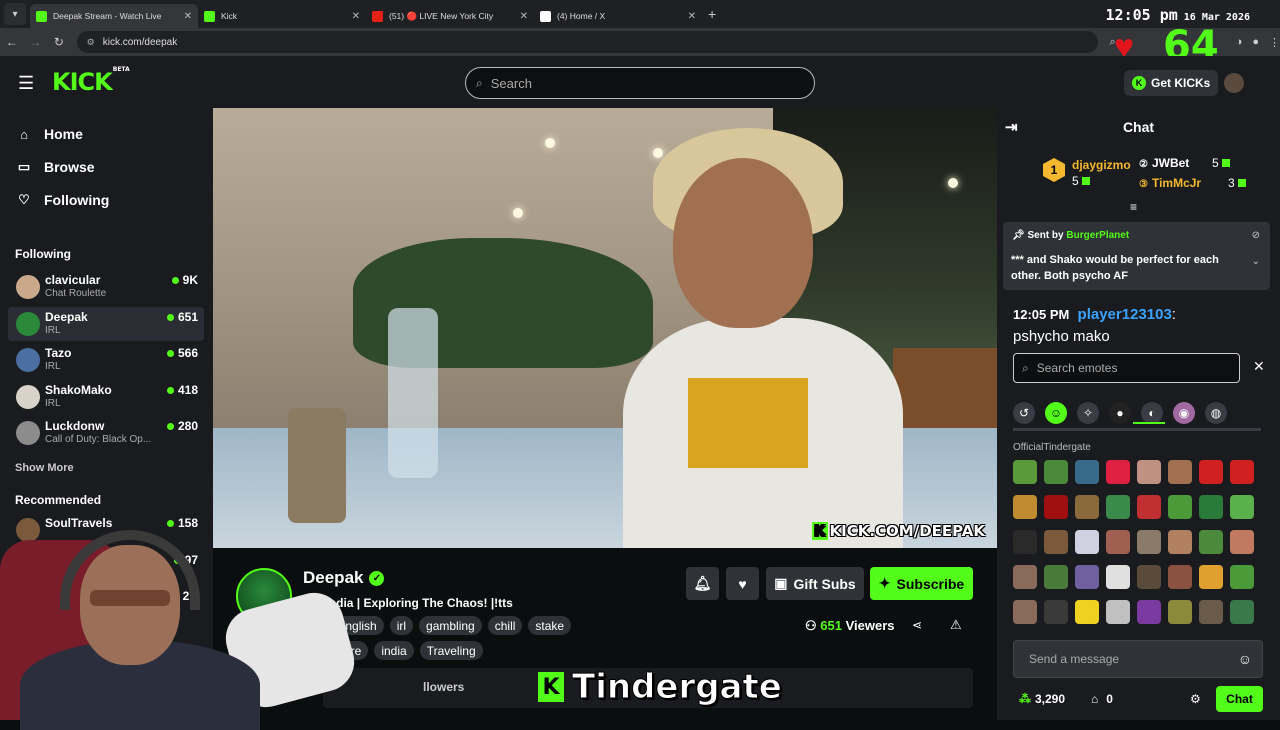 Image resolution: width=1280 pixels, height=730 pixels. I want to click on sidebar-channel: ShakoMako IRL 418, so click(106, 397).